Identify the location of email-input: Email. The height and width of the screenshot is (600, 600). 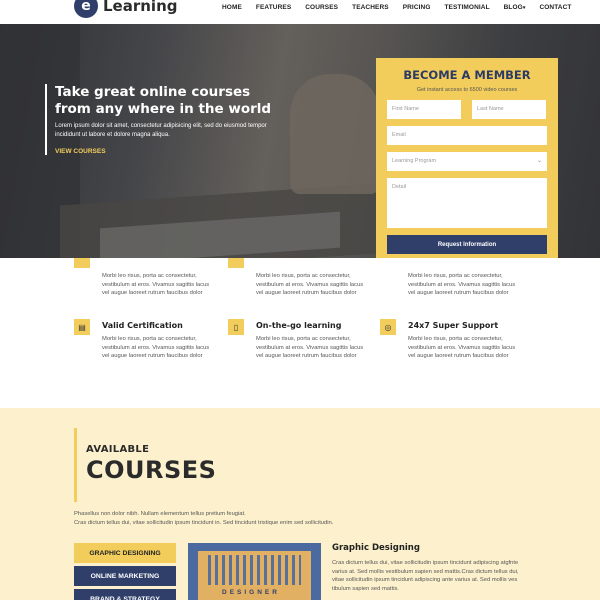
(467, 135).